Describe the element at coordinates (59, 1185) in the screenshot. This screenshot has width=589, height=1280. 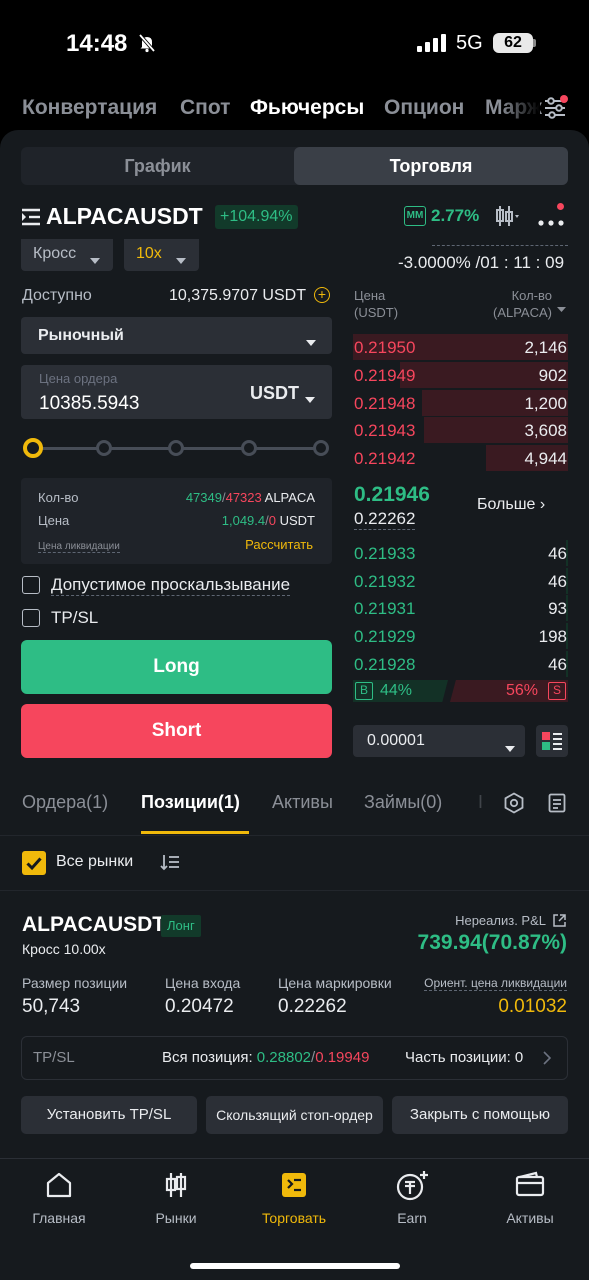
I see `home-icon` at that location.